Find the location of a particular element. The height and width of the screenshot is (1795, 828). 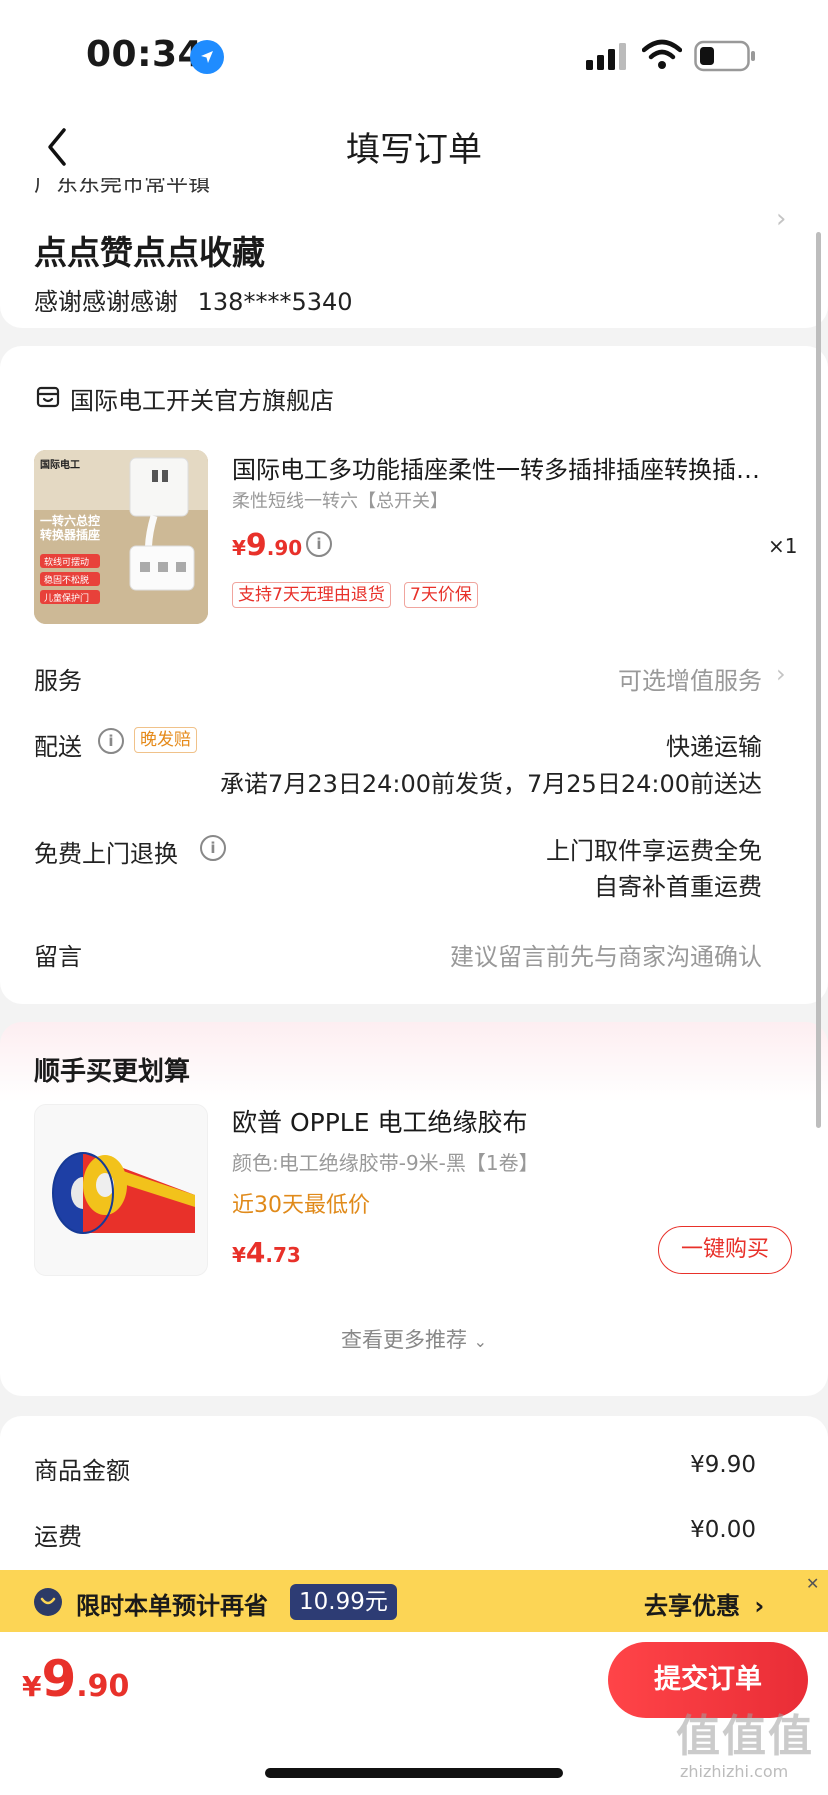

lowest-price-badge: 近30天最低价 is located at coordinates (301, 1205).